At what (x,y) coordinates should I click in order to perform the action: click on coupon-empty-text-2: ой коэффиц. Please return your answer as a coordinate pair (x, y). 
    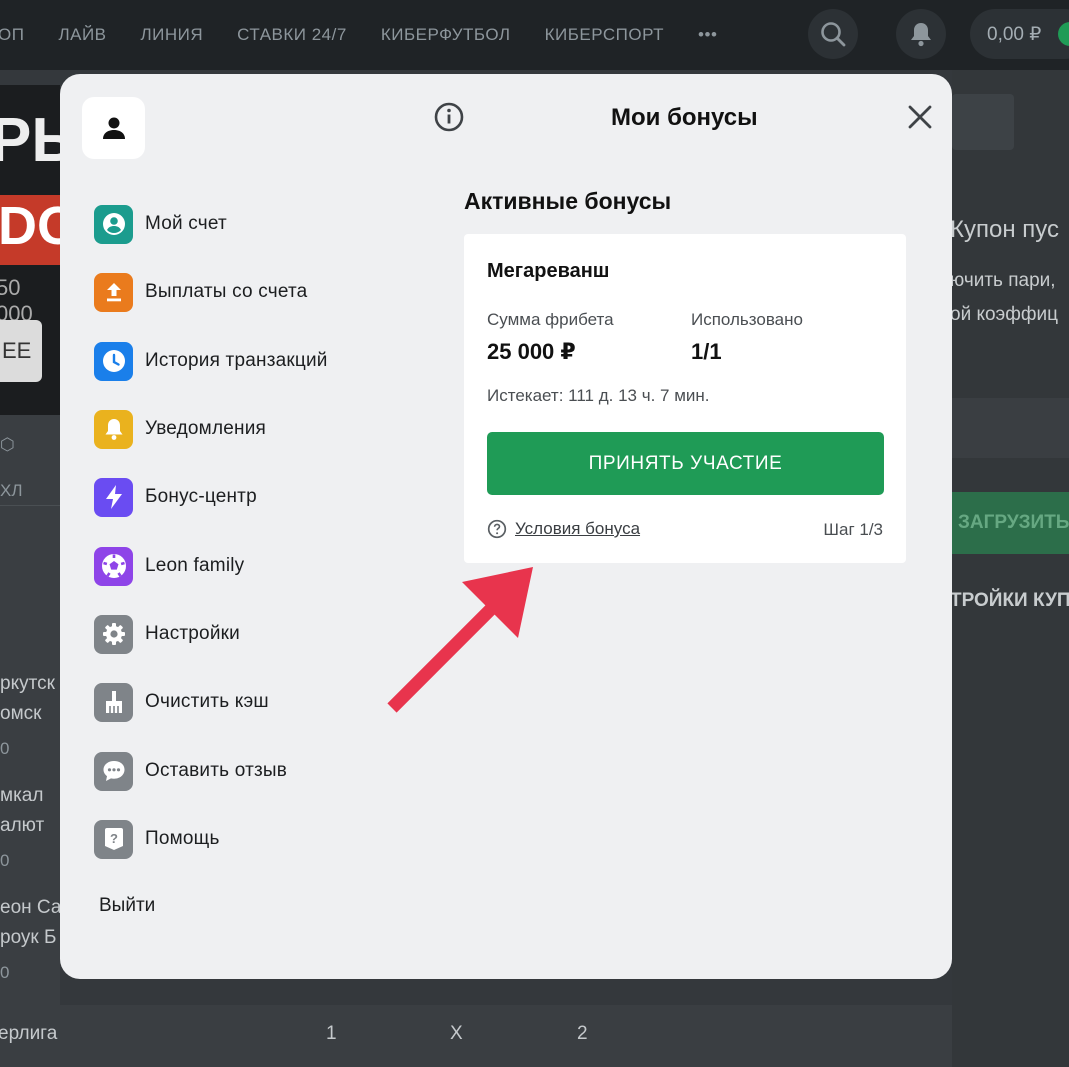
    Looking at the image, I should click on (1004, 314).